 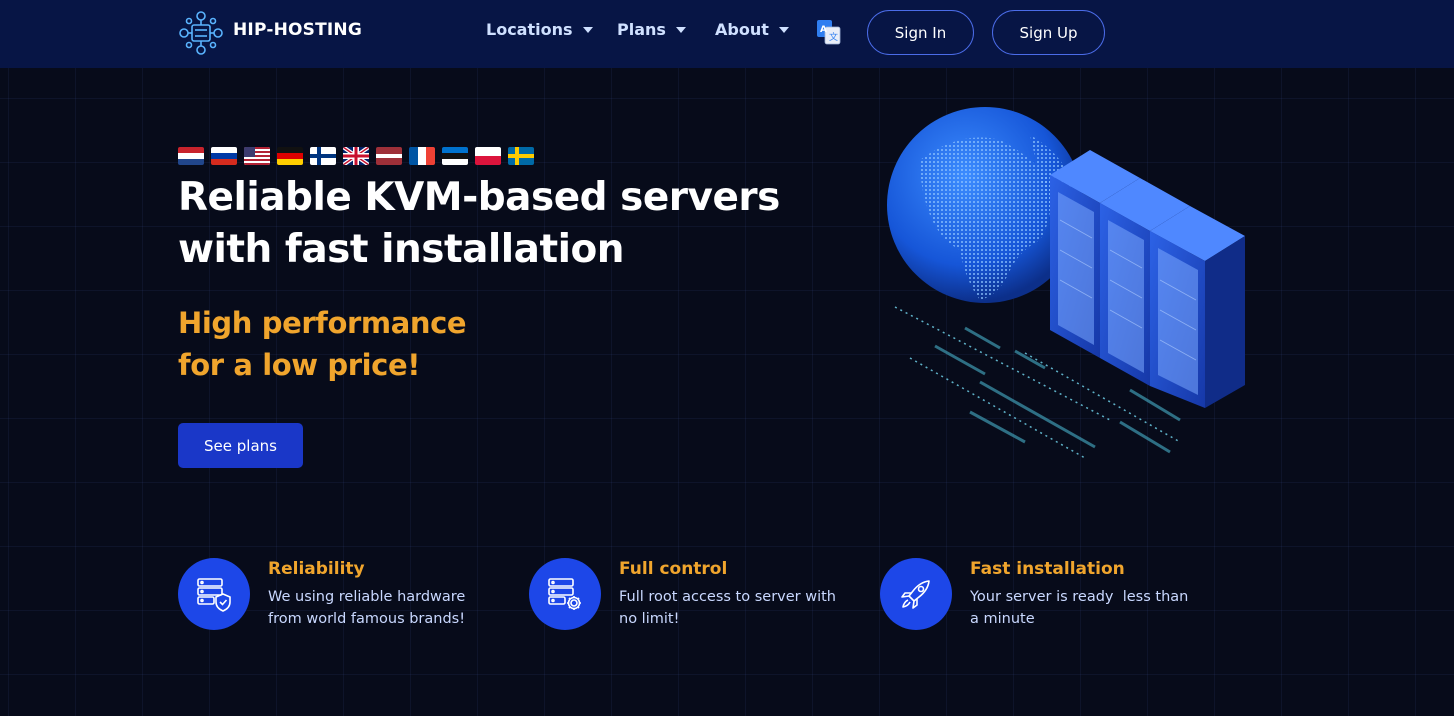 I want to click on brand-name: HIP-HOSTING, so click(x=297, y=30).